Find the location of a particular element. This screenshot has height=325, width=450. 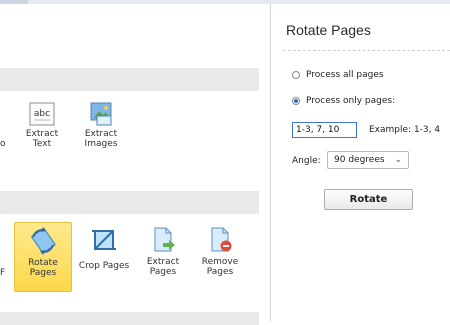

option-label: Process all pages is located at coordinates (345, 75).